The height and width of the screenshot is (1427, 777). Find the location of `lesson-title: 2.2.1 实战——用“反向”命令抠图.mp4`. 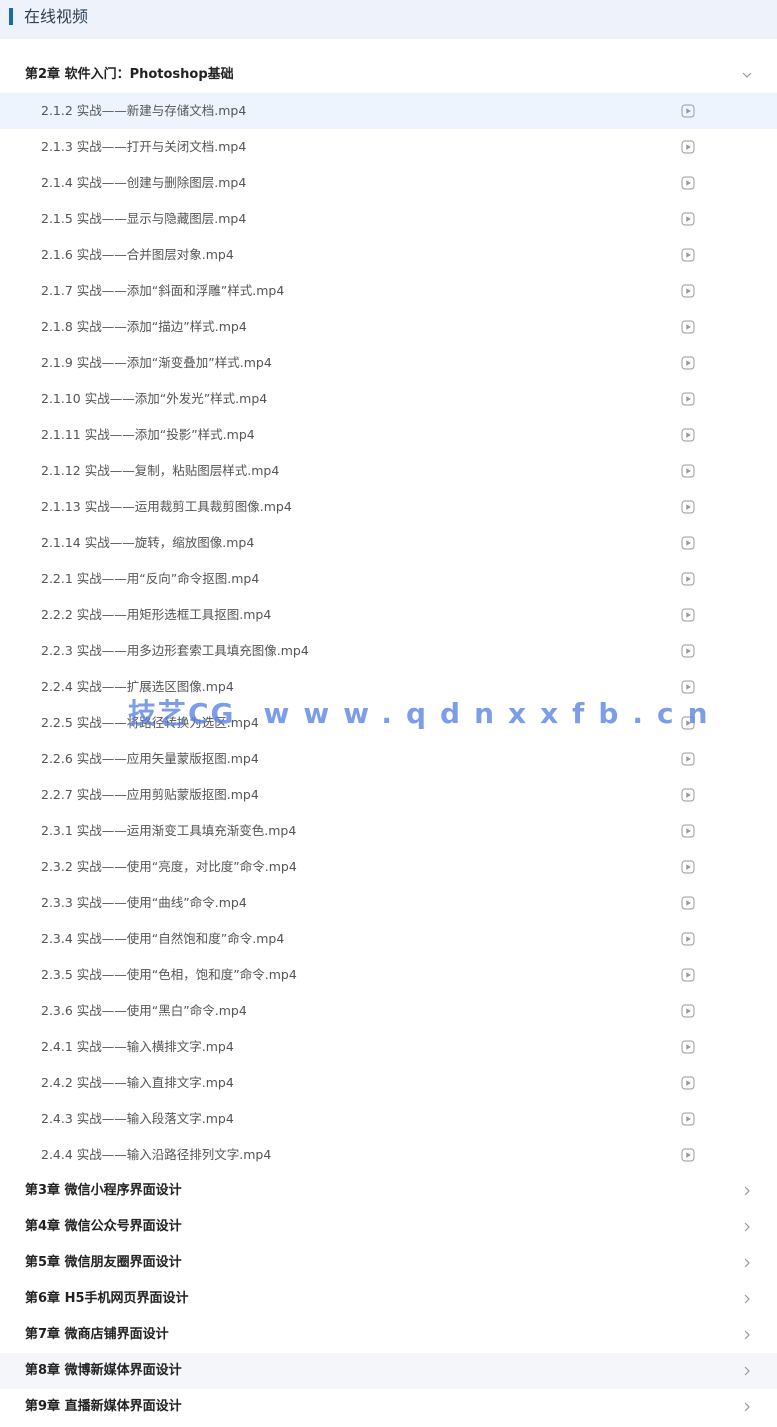

lesson-title: 2.2.1 实战——用“反向”命令抠图.mp4 is located at coordinates (150, 578).